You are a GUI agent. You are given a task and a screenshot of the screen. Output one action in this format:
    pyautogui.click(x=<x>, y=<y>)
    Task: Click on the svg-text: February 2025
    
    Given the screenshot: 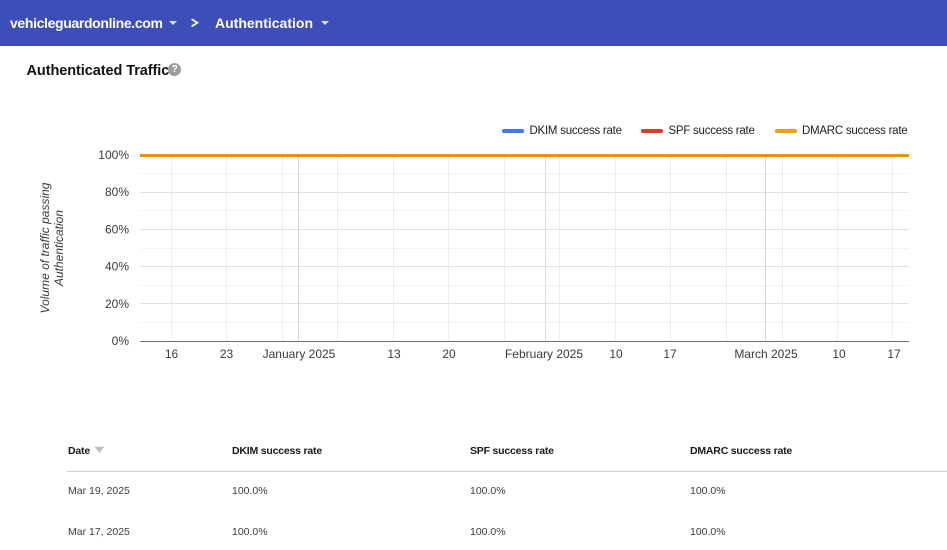 What is the action you would take?
    pyautogui.click(x=544, y=354)
    